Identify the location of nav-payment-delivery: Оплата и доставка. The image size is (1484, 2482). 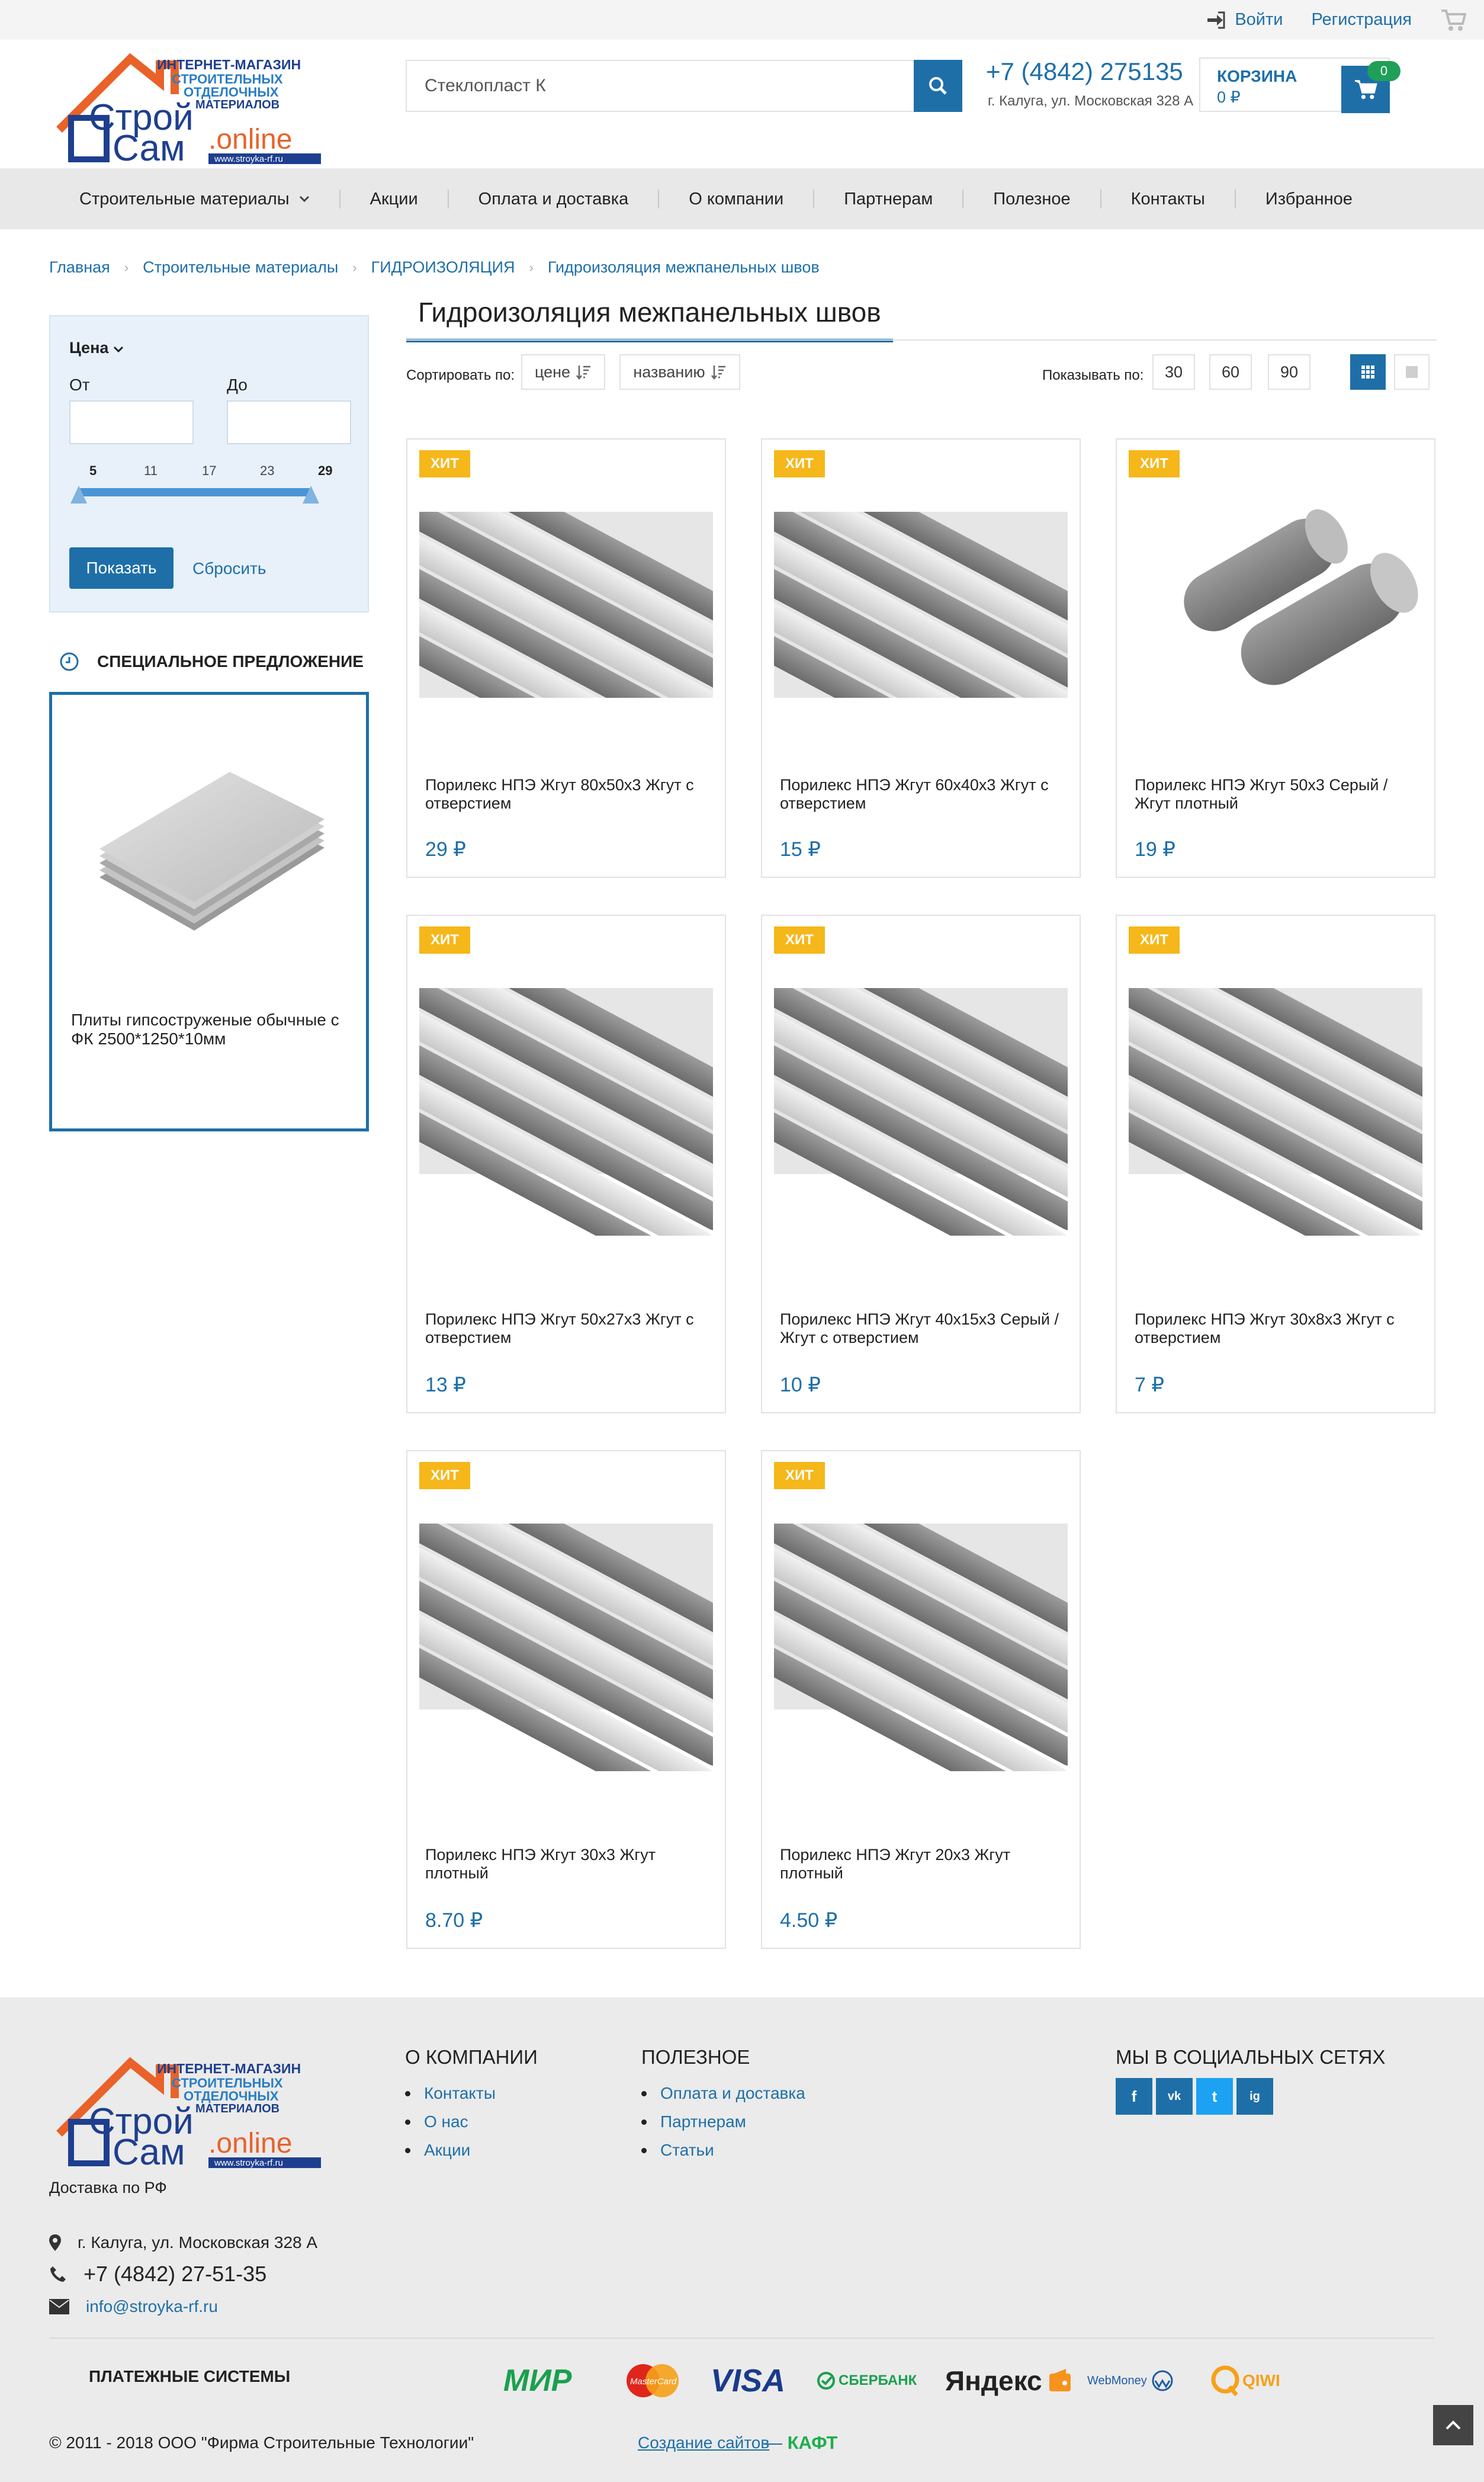
(554, 199).